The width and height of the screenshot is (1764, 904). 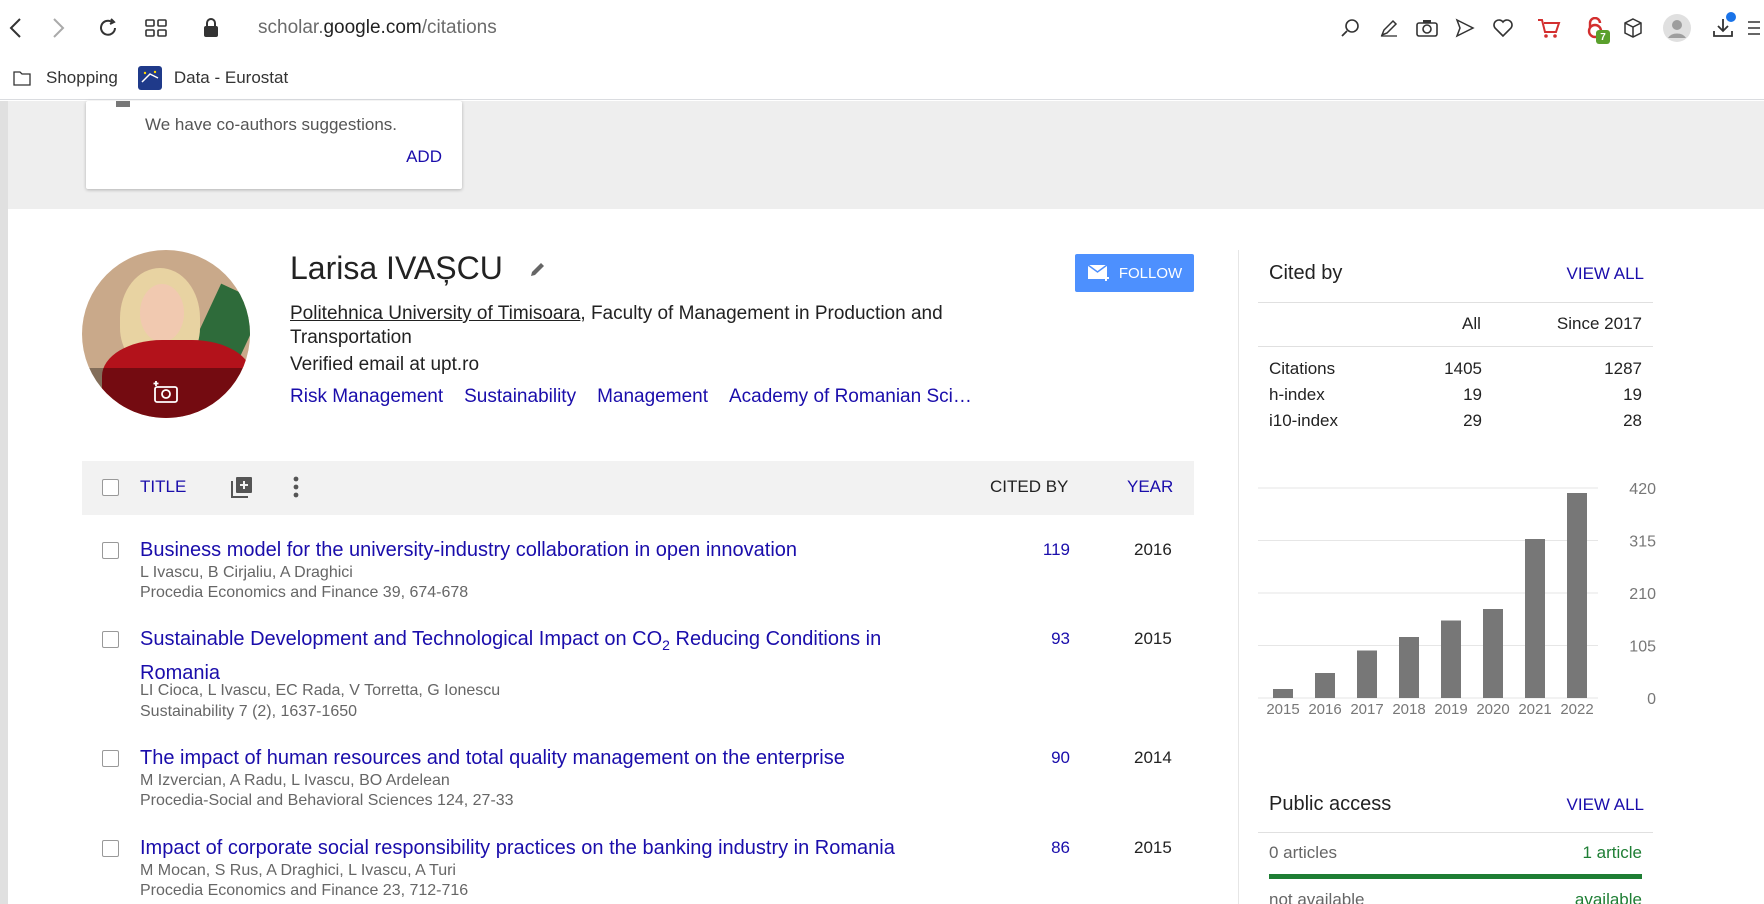 I want to click on box-icon, so click(x=1633, y=28).